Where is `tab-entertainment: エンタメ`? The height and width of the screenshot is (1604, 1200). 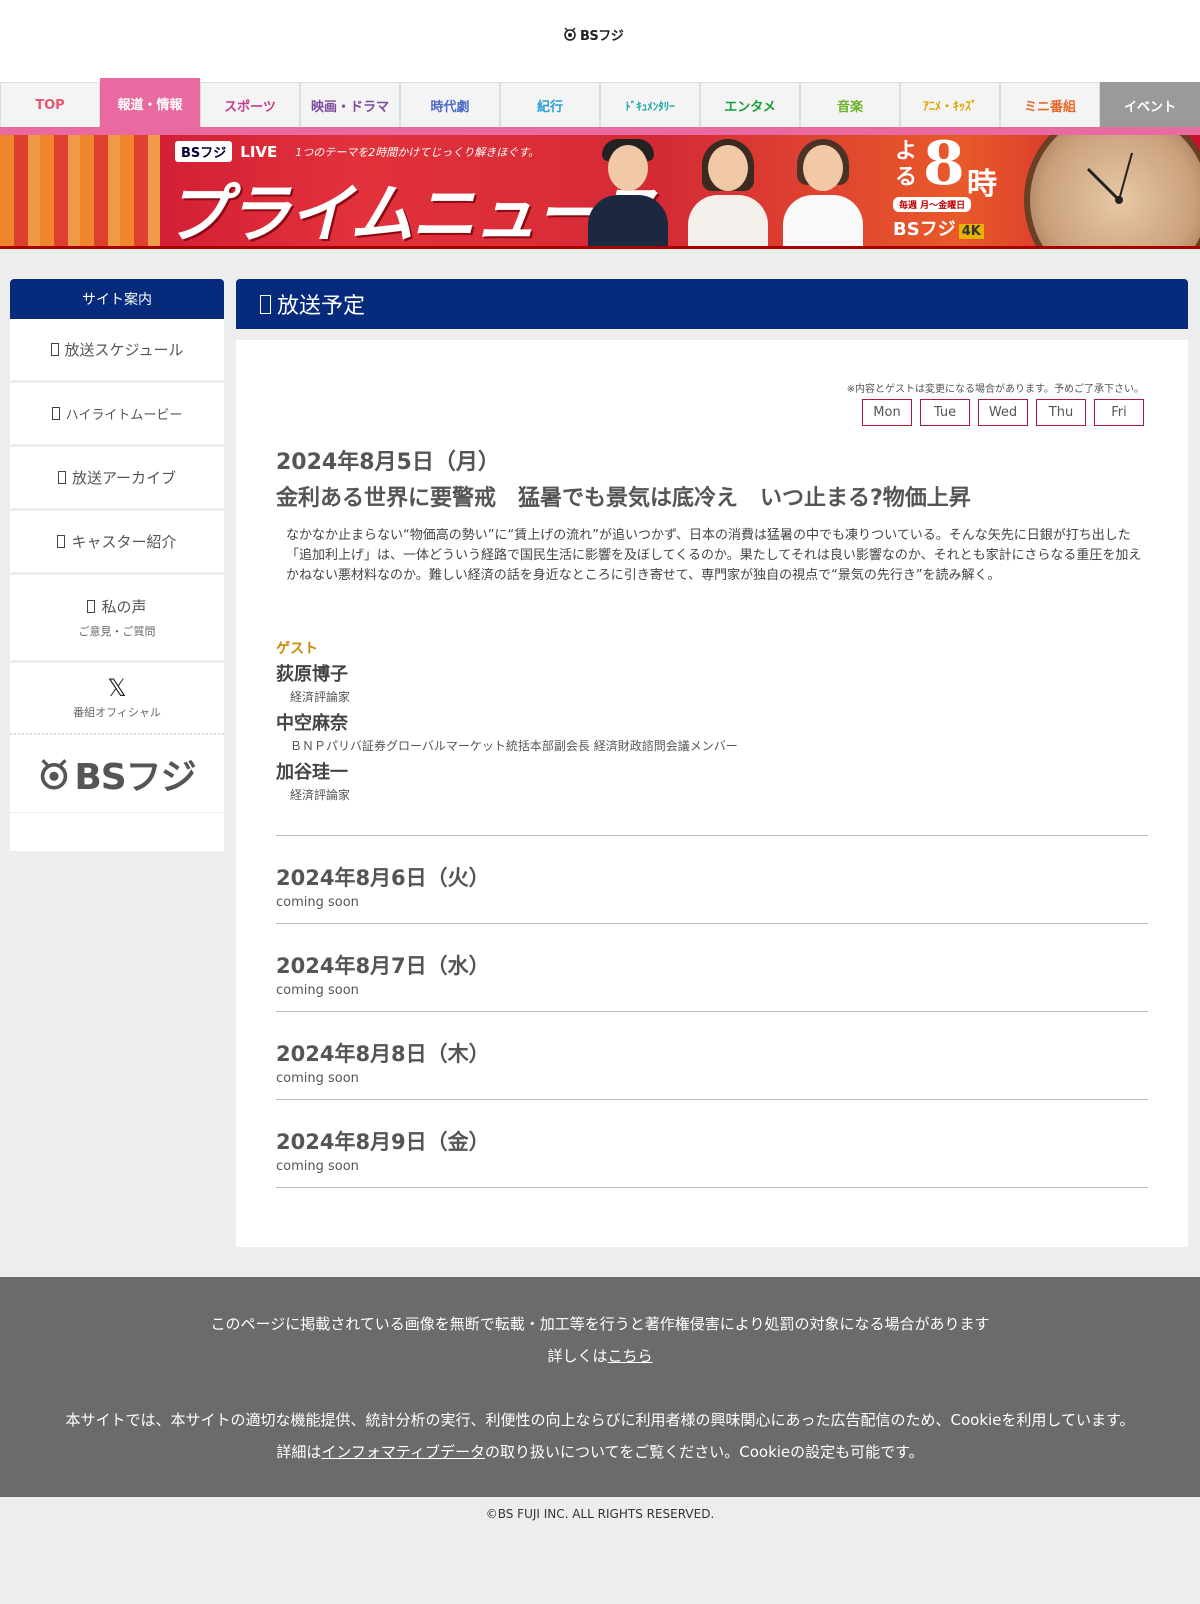
tab-entertainment: エンタメ is located at coordinates (750, 105).